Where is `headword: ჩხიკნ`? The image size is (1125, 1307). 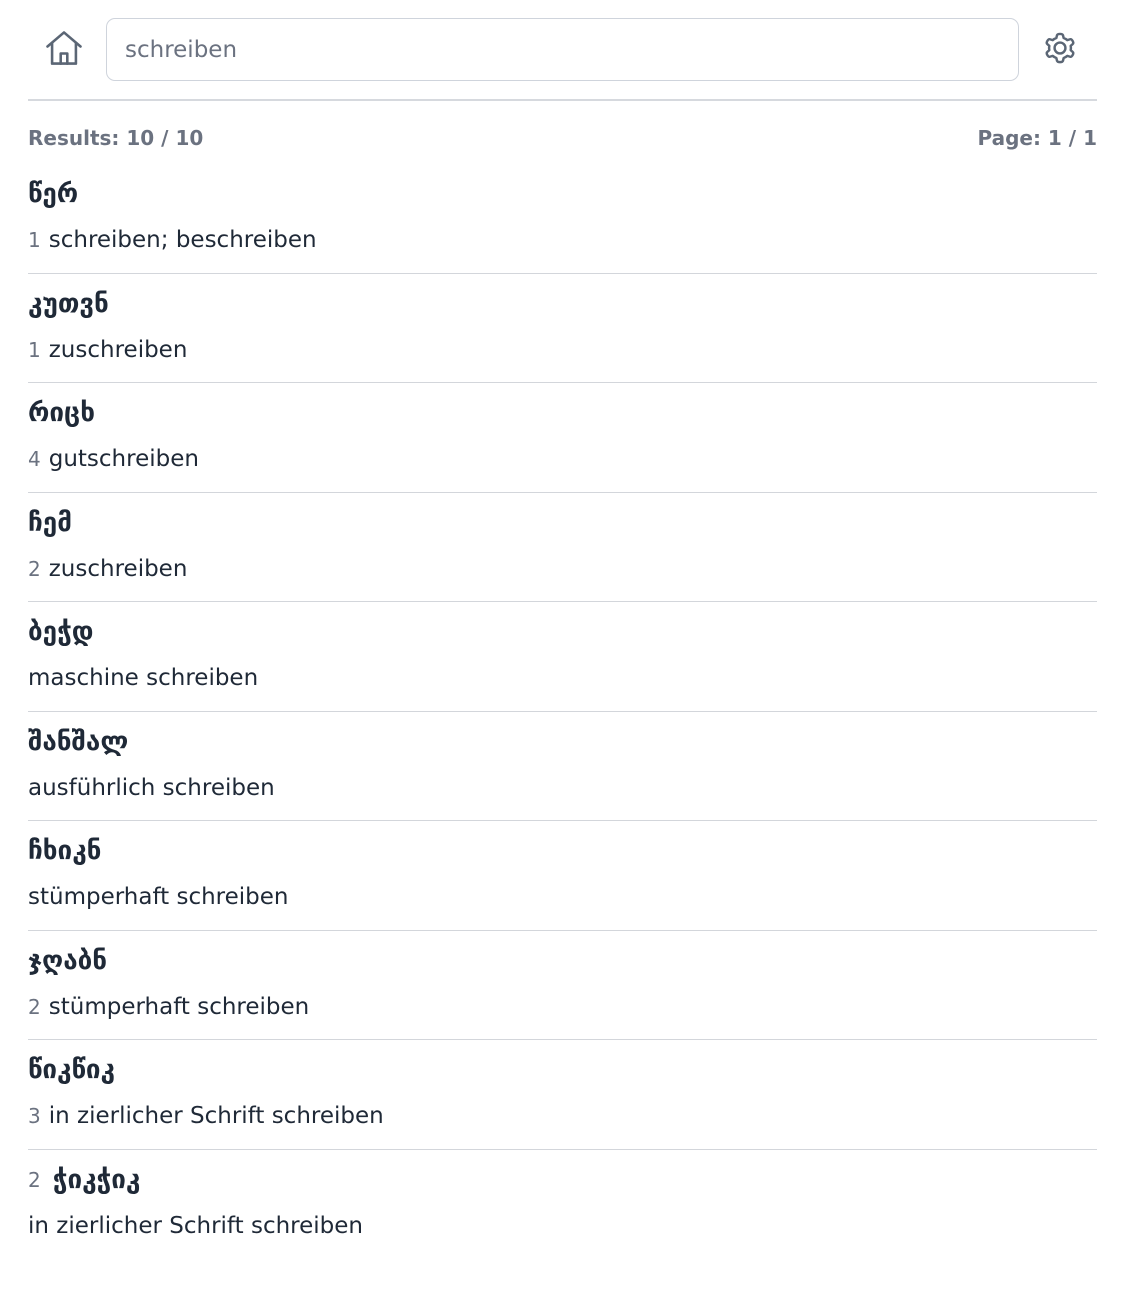
headword: ჩხიკნ is located at coordinates (65, 851).